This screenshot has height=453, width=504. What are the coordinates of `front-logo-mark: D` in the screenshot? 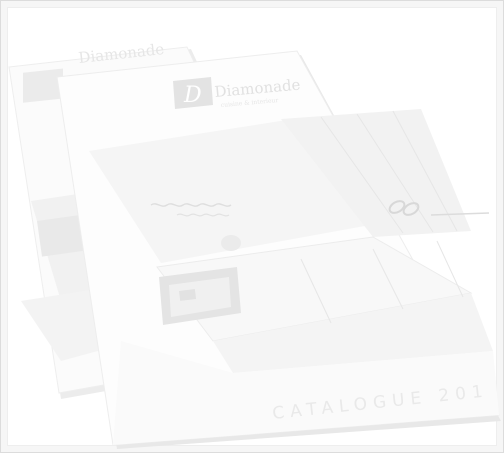 It's located at (192, 95).